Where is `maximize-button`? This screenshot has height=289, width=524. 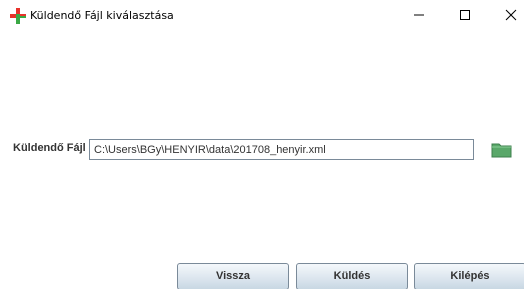
maximize-button is located at coordinates (465, 15).